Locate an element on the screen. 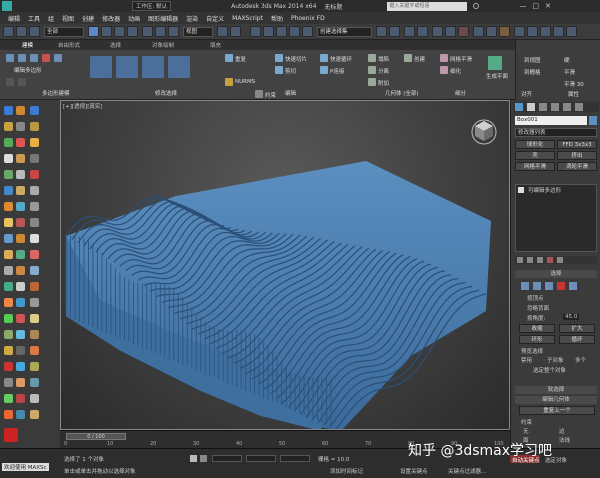  menu-tools: 工具 is located at coordinates (34, 18).